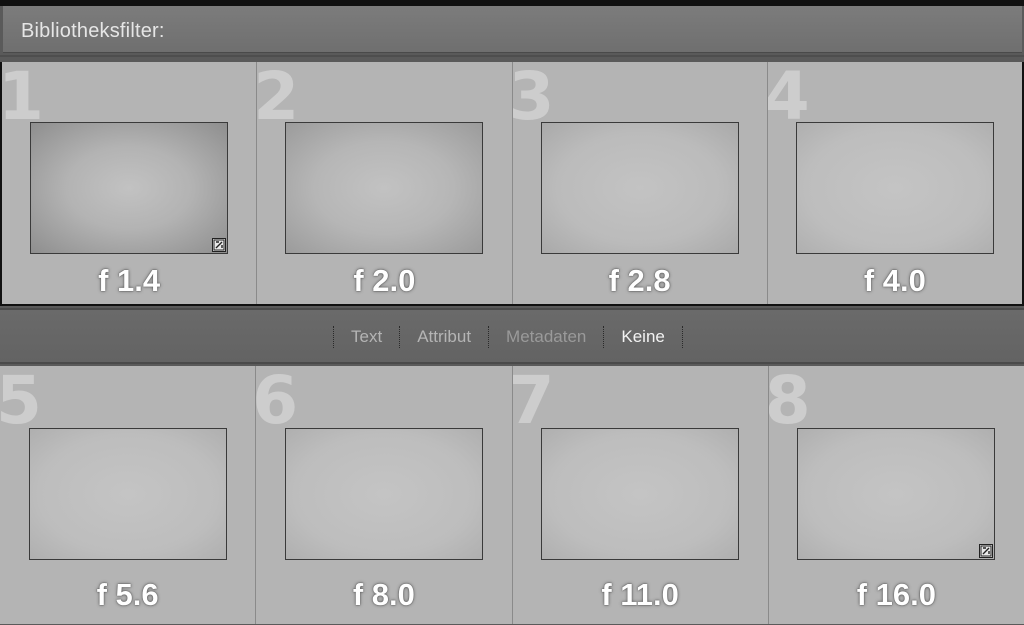 The height and width of the screenshot is (625, 1024). Describe the element at coordinates (789, 402) in the screenshot. I see `cell-index-number: 8` at that location.